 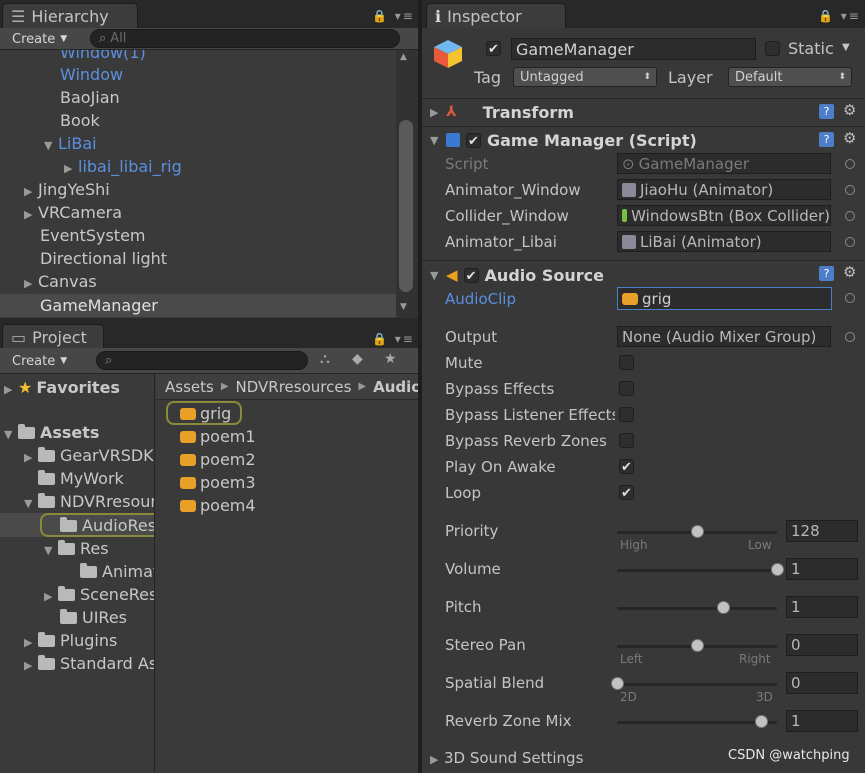 What do you see at coordinates (846, 47) in the screenshot?
I see `static-dropdown-icon: ▼` at bounding box center [846, 47].